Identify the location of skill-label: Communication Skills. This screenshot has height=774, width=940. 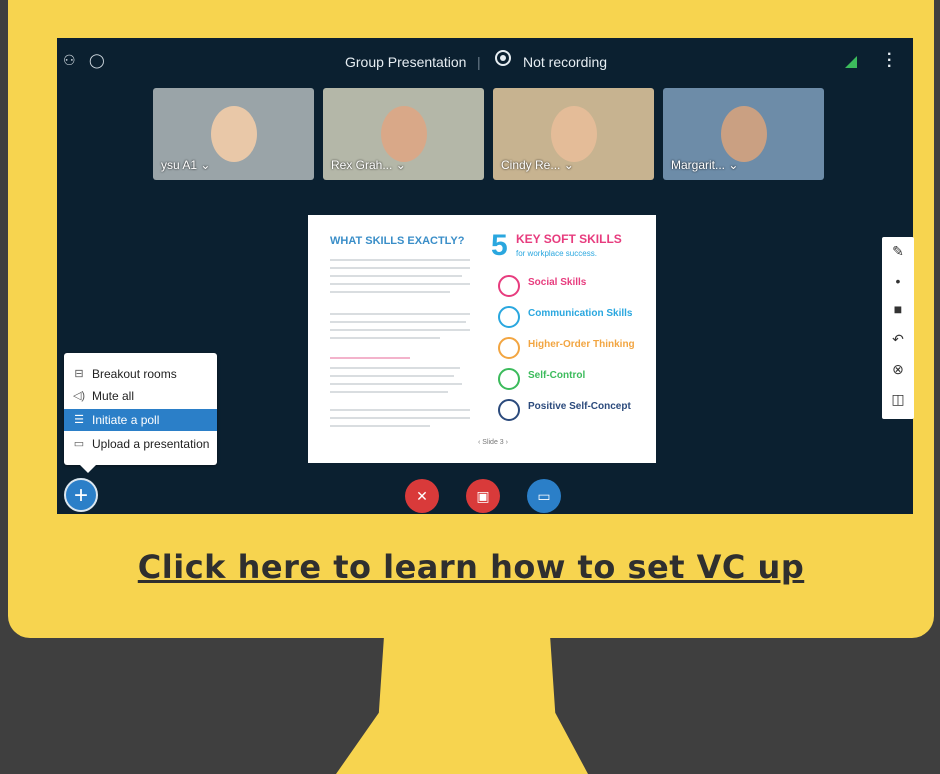
(580, 313).